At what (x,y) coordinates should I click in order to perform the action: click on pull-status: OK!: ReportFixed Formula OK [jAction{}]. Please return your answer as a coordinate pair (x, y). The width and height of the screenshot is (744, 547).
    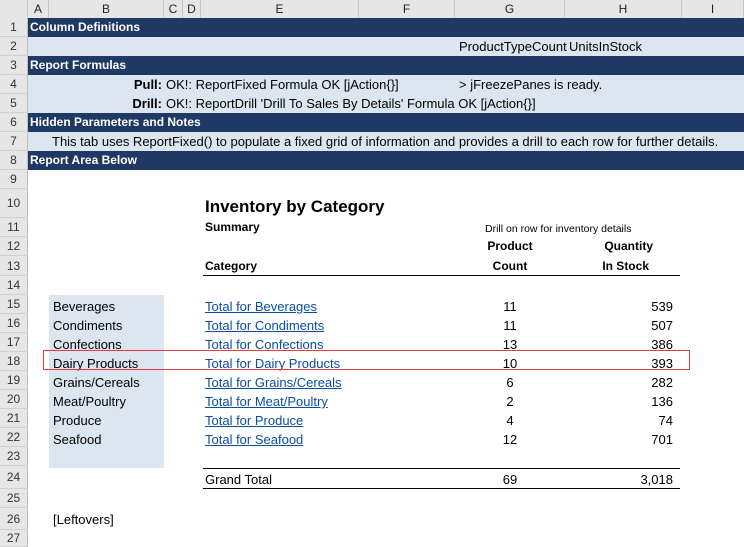
    Looking at the image, I should click on (282, 84).